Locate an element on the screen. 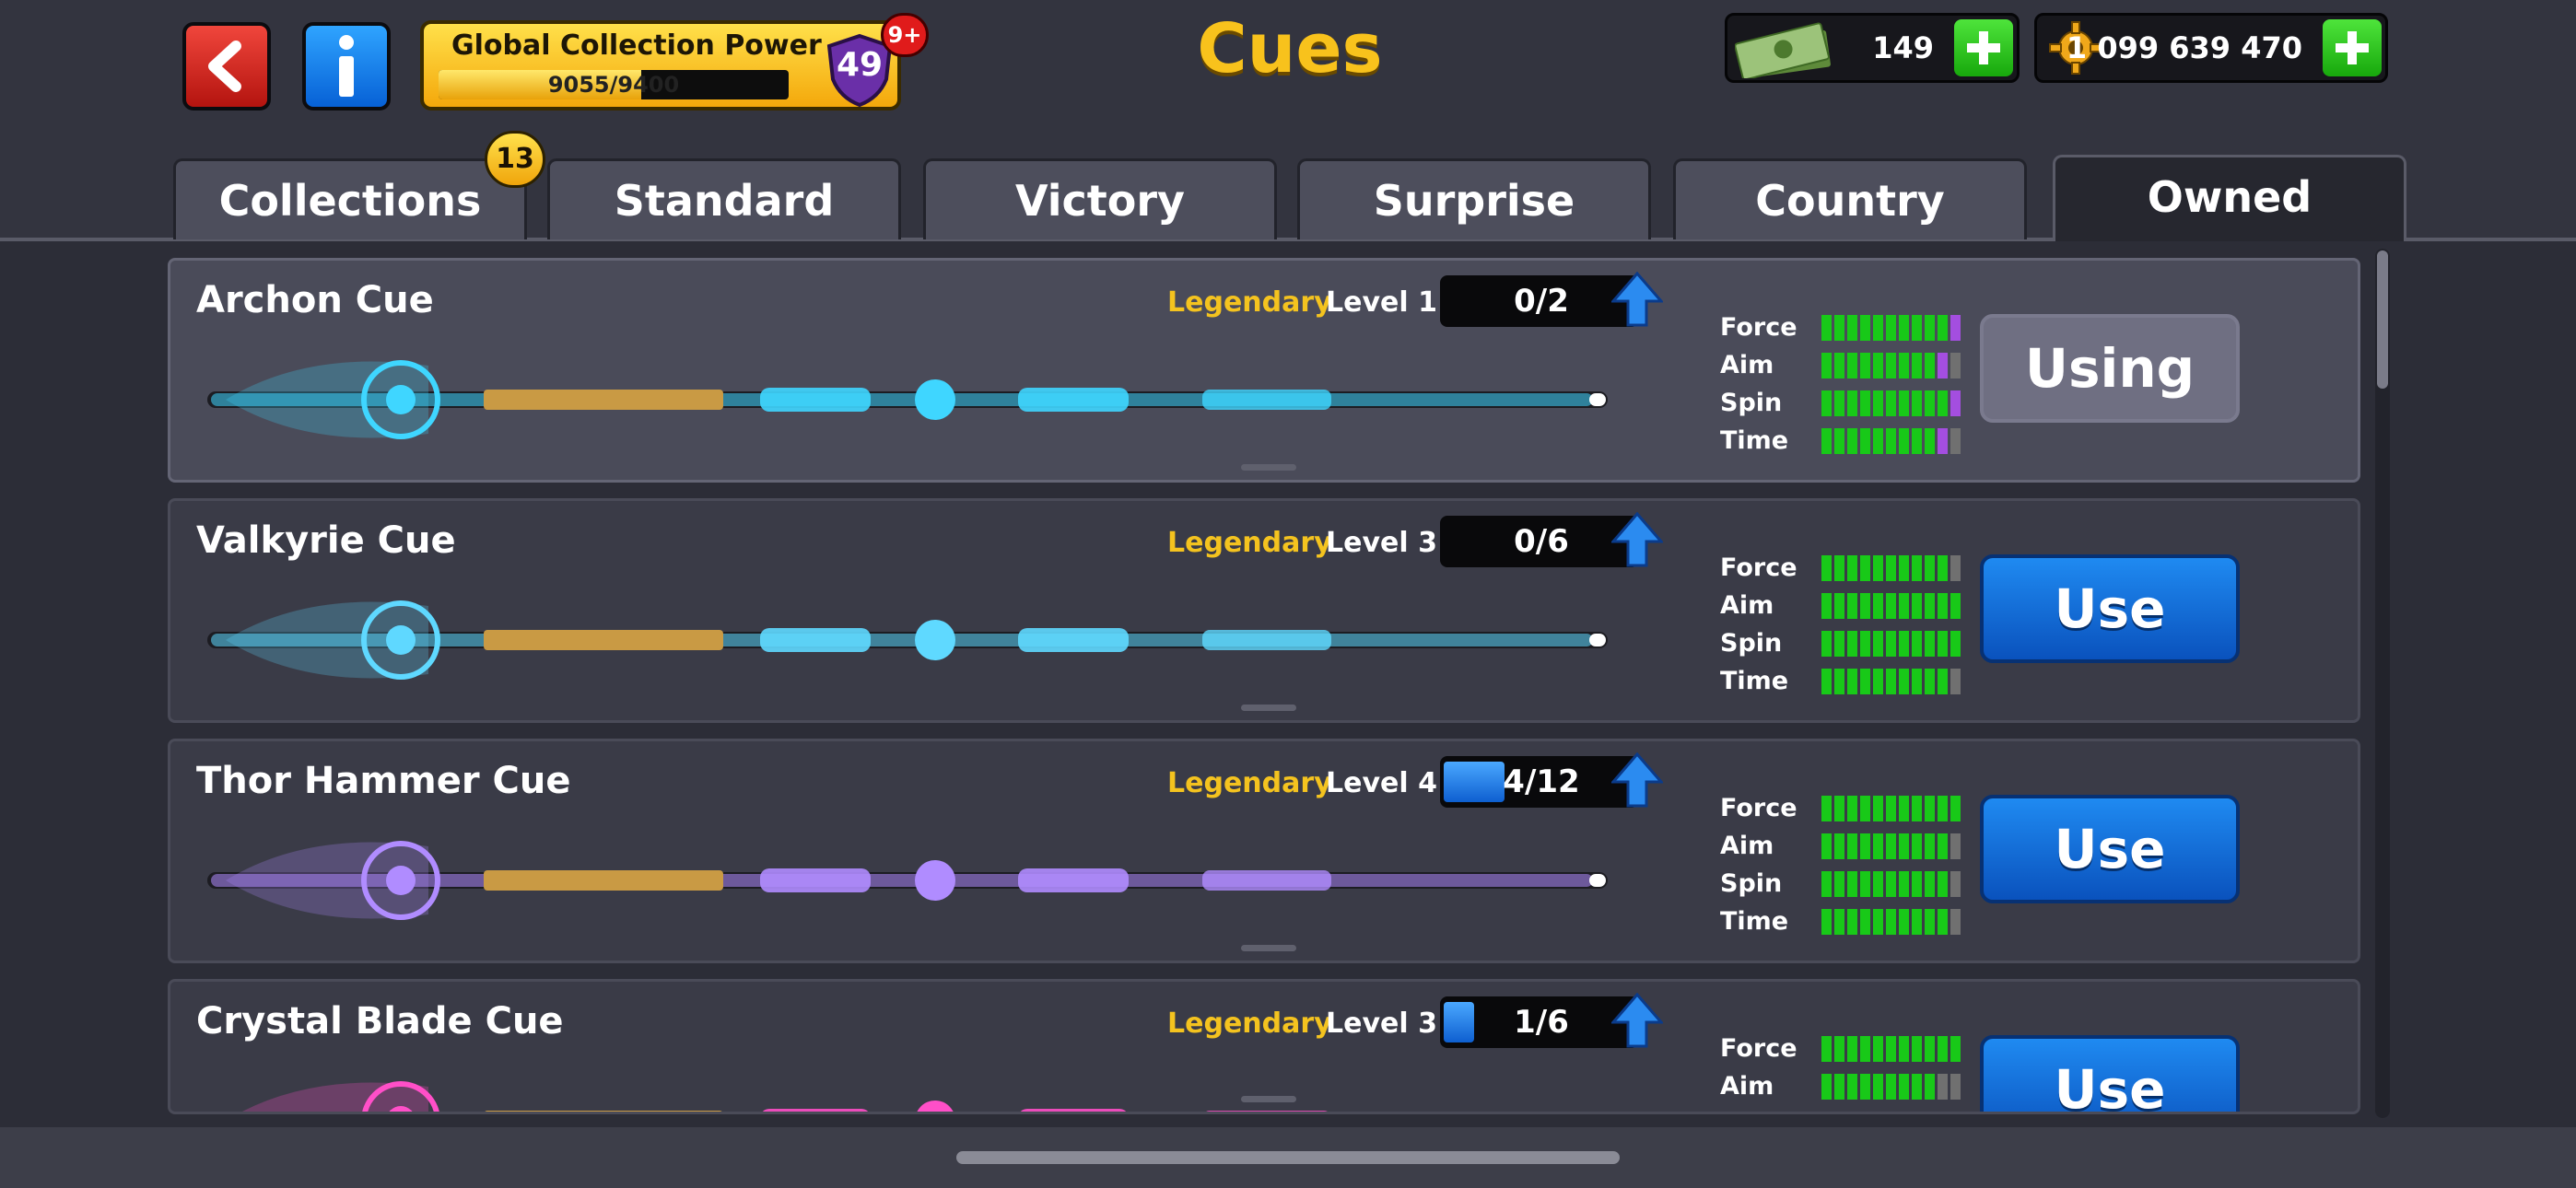 This screenshot has height=1188, width=2576. collections-badge: 13 is located at coordinates (515, 160).